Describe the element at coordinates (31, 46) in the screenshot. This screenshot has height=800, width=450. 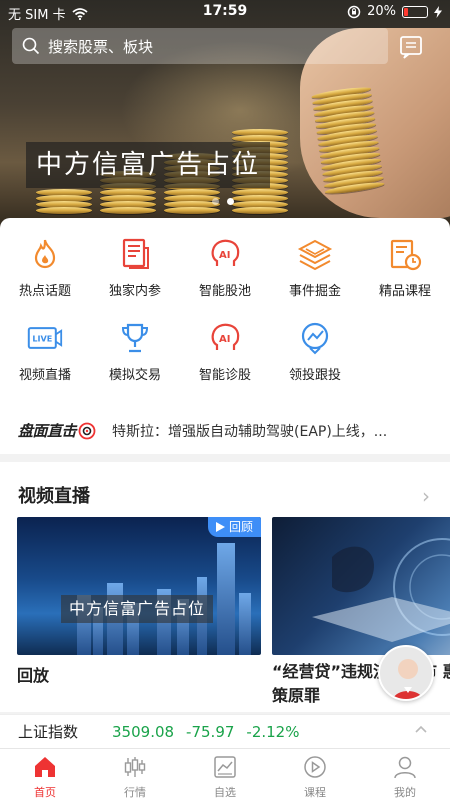
I see `search-icon` at that location.